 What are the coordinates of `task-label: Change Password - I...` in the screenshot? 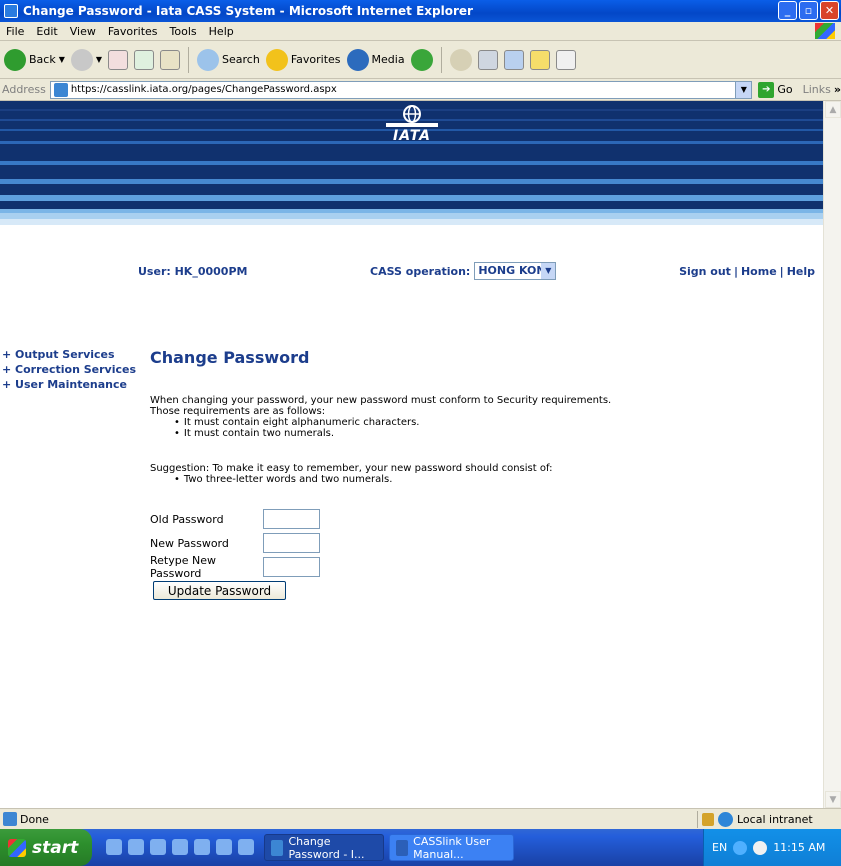 It's located at (326, 847).